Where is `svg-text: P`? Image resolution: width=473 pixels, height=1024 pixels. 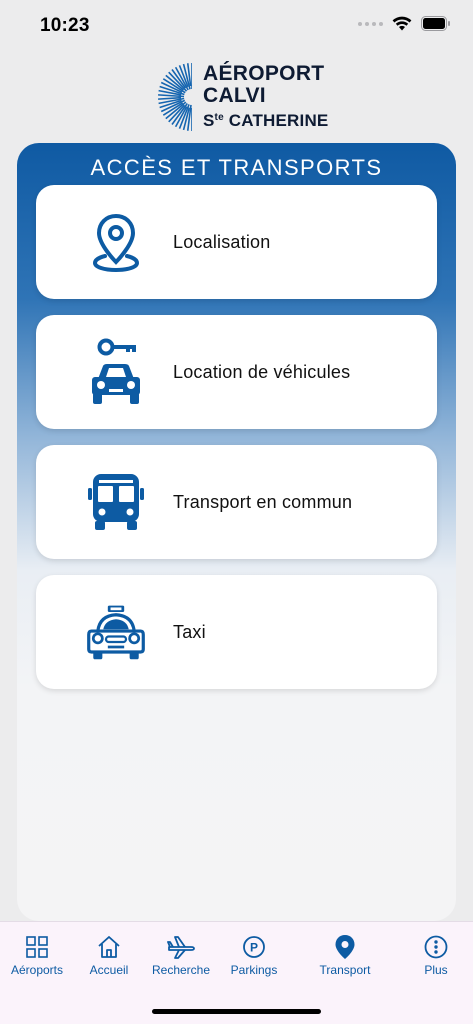
svg-text: P is located at coordinates (254, 948).